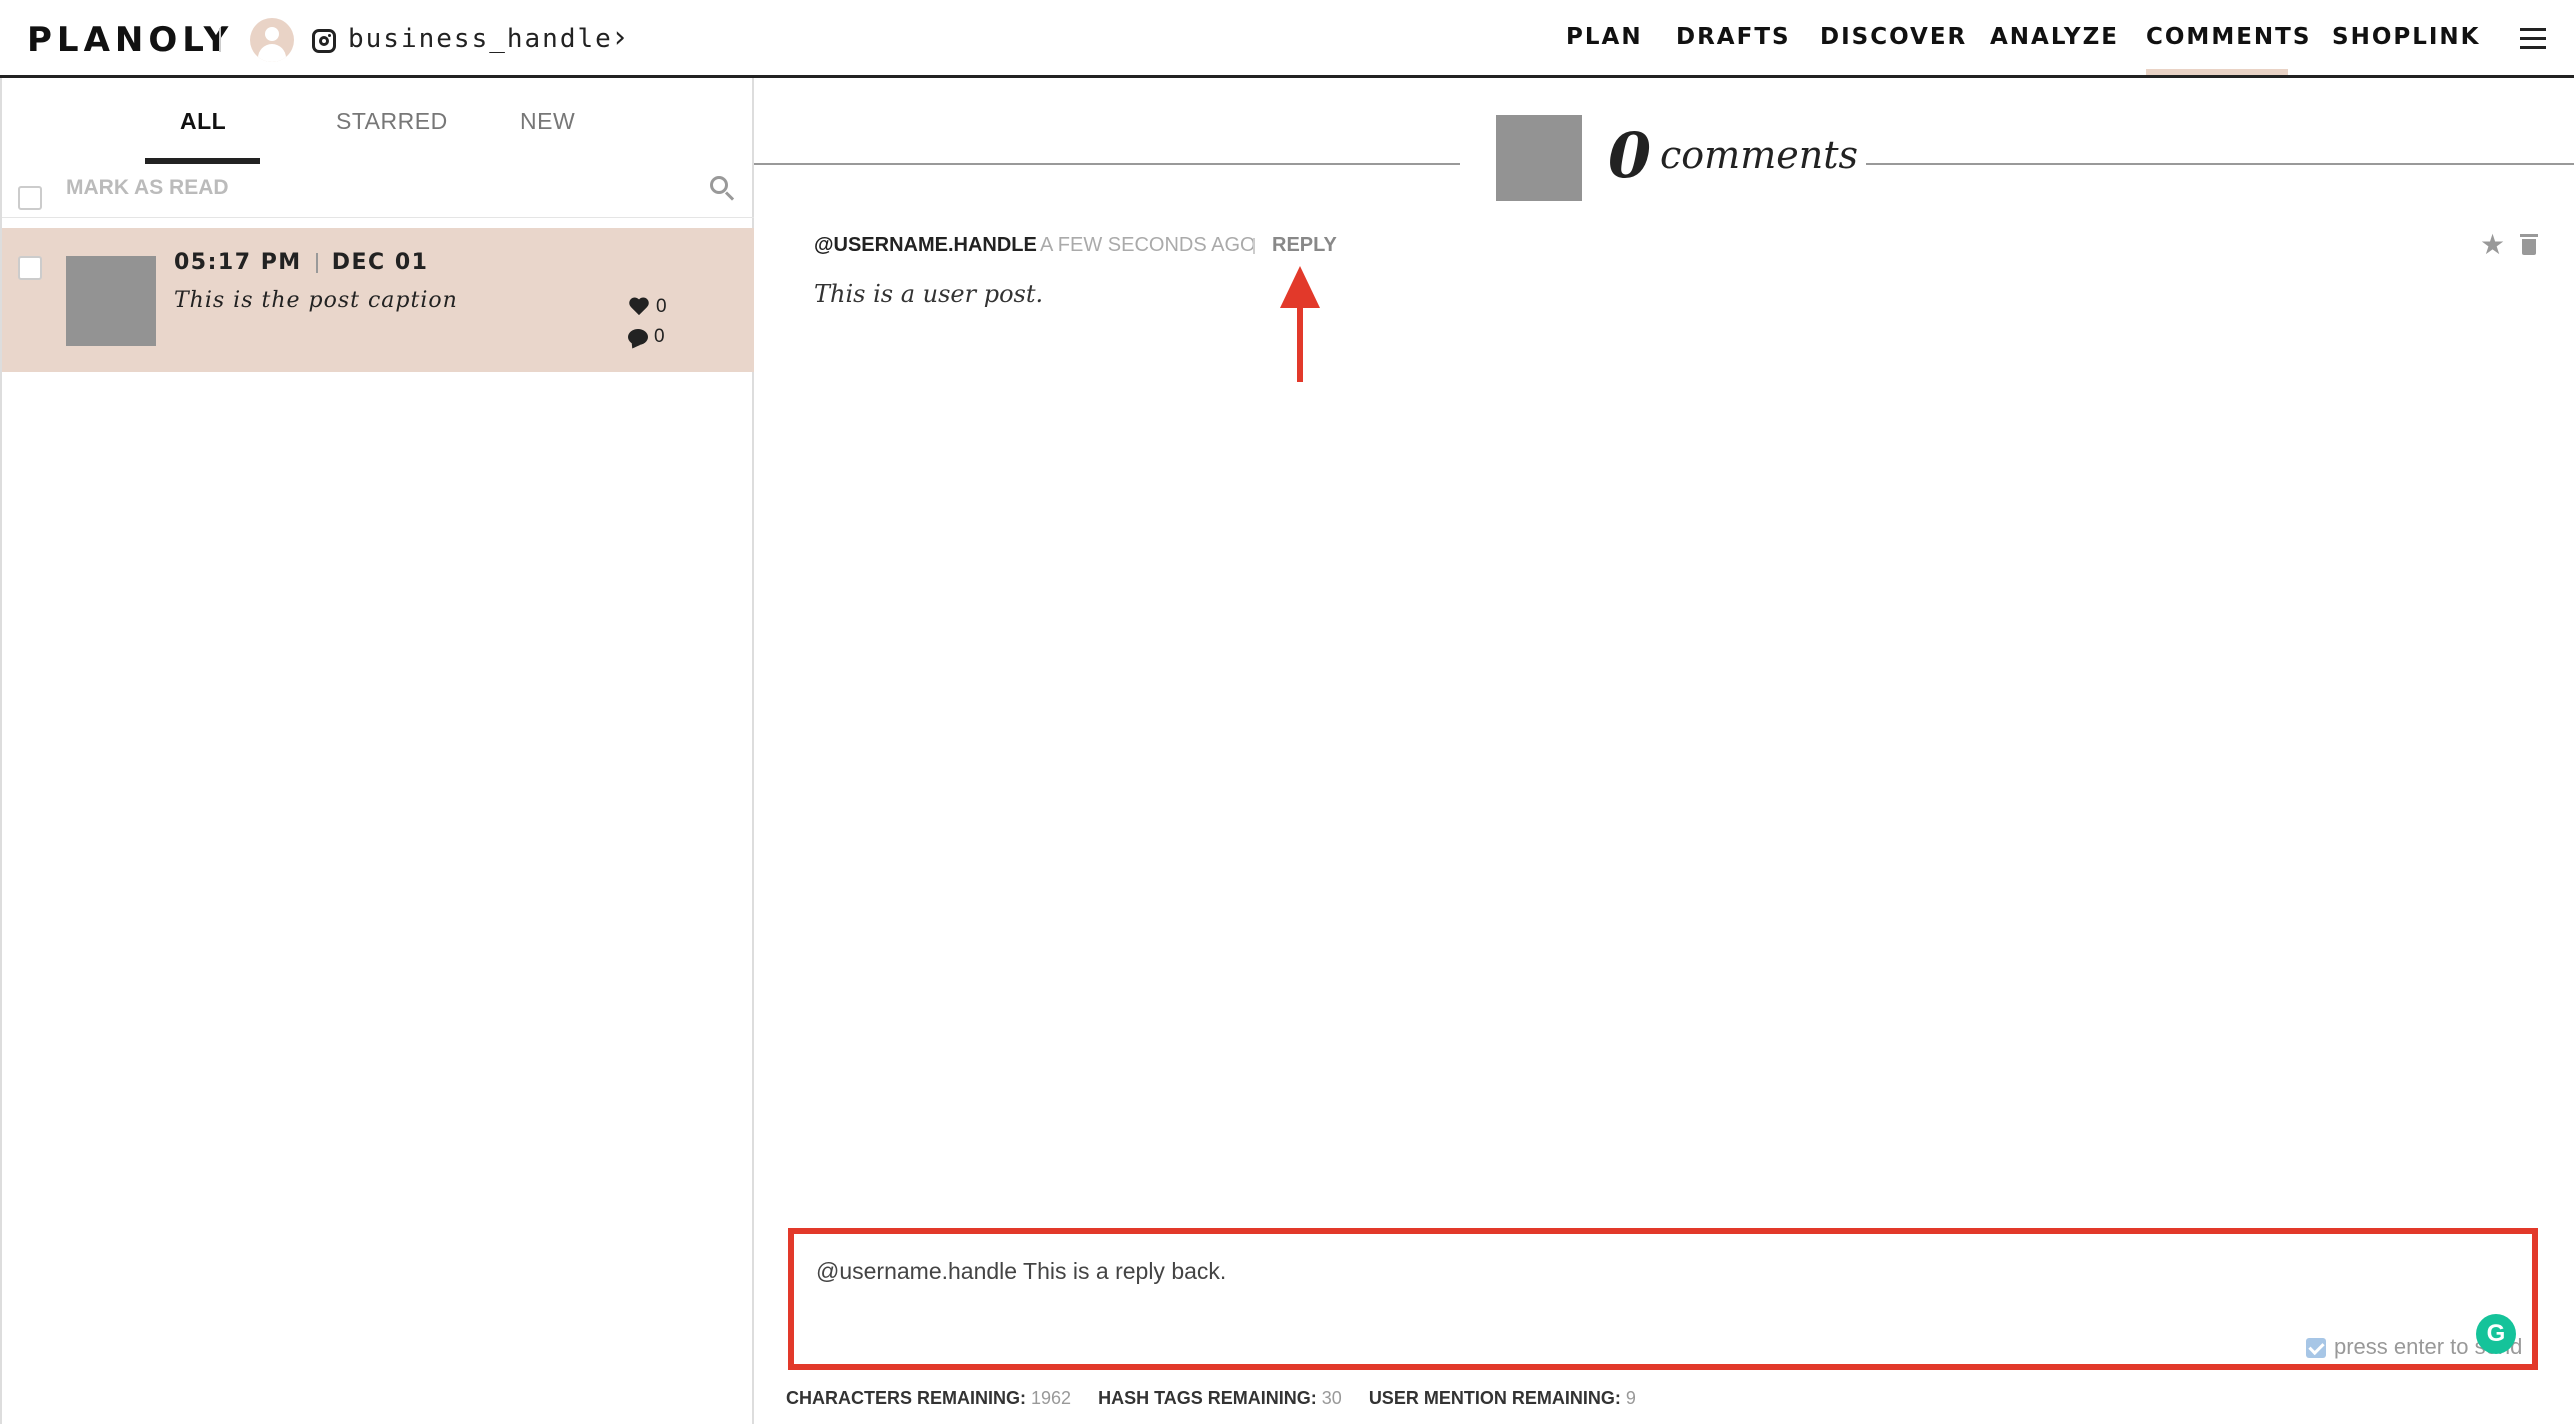  I want to click on header-rule-left, so click(1107, 164).